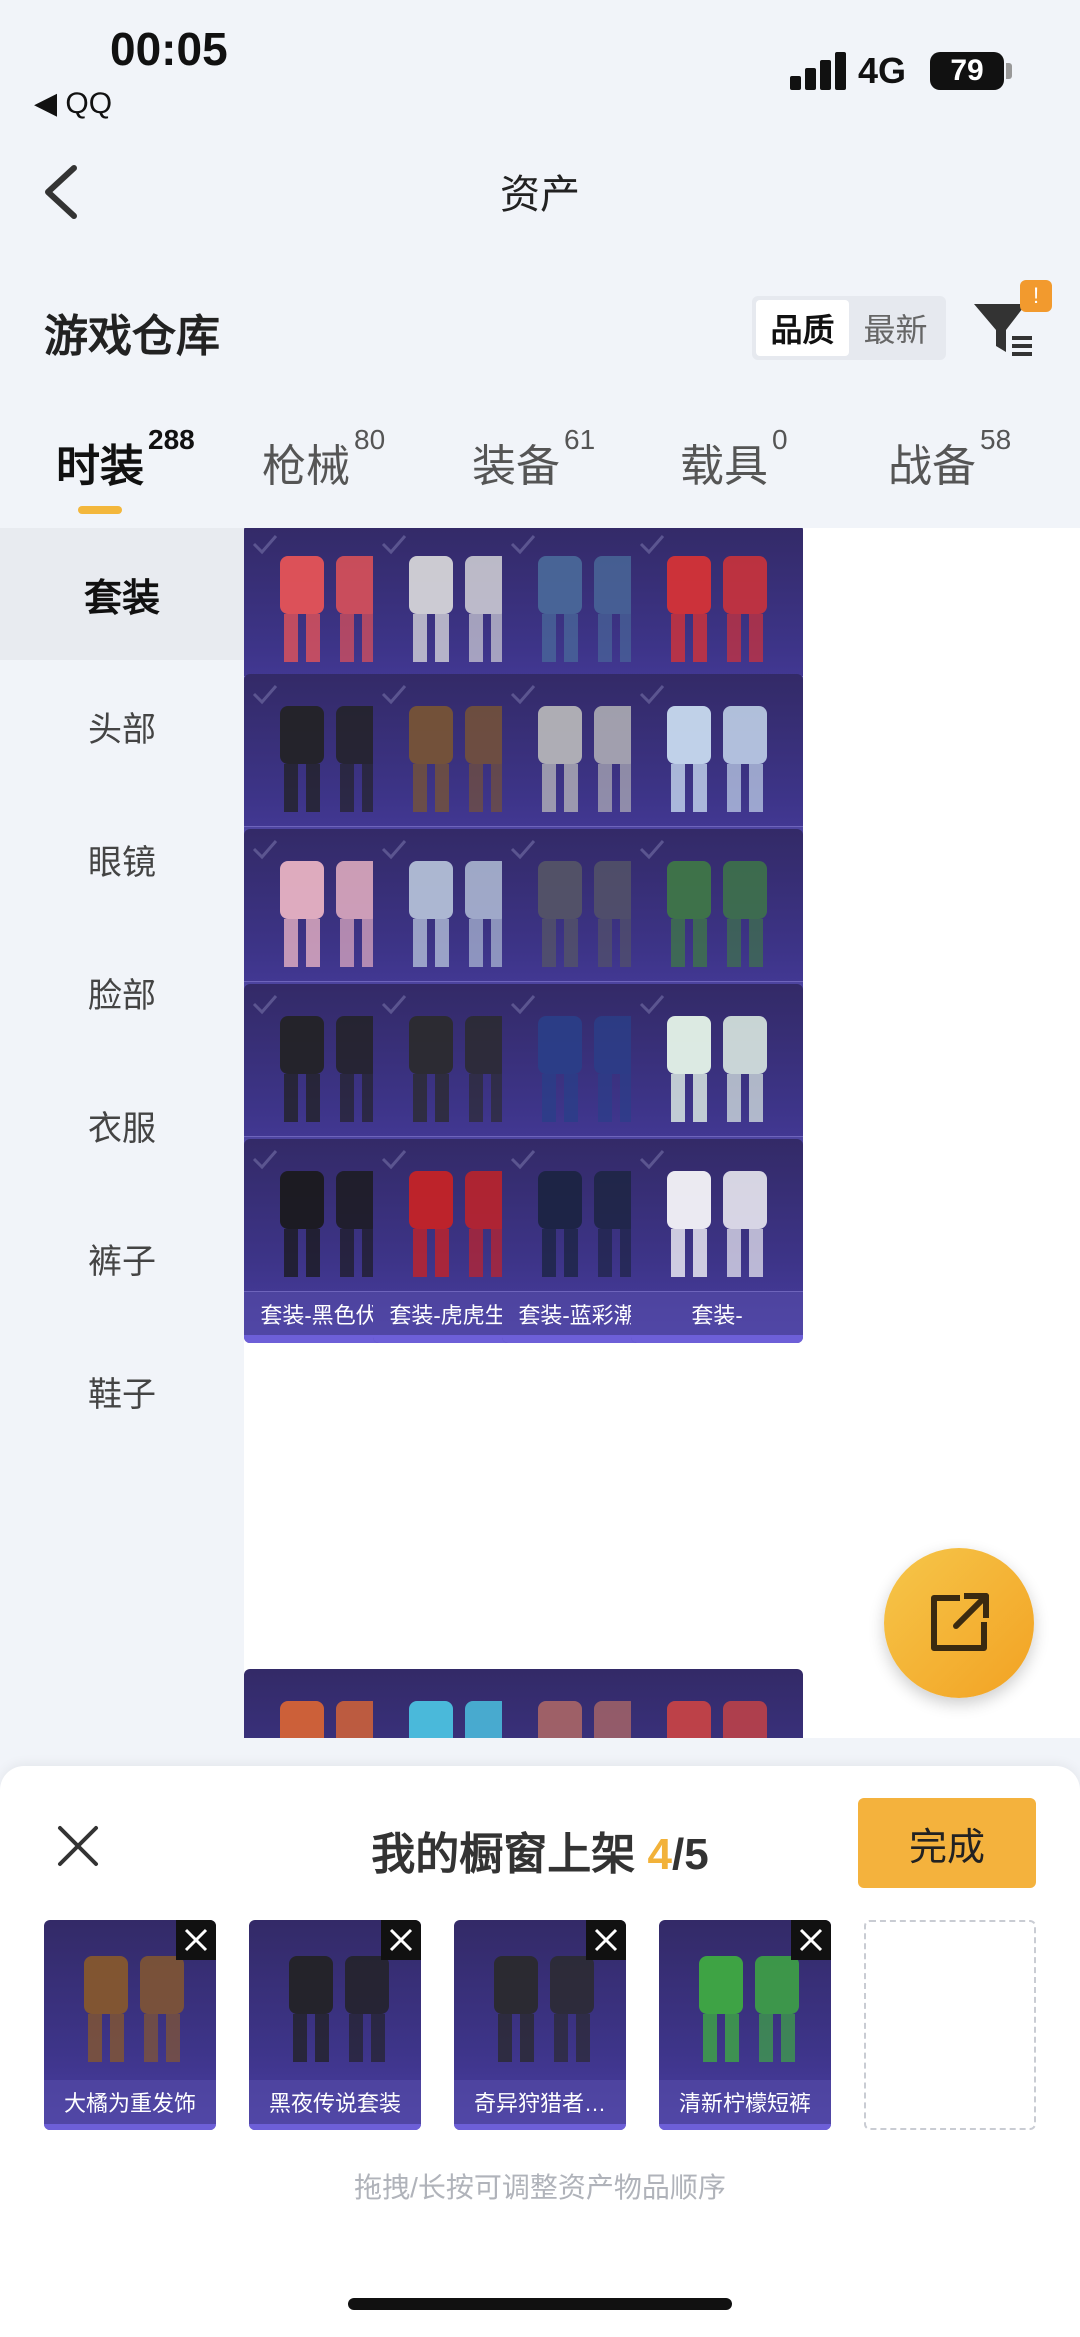  I want to click on asset-tabs: 时装288 枪械80 装备61 载具0 战备58, so click(540, 477).